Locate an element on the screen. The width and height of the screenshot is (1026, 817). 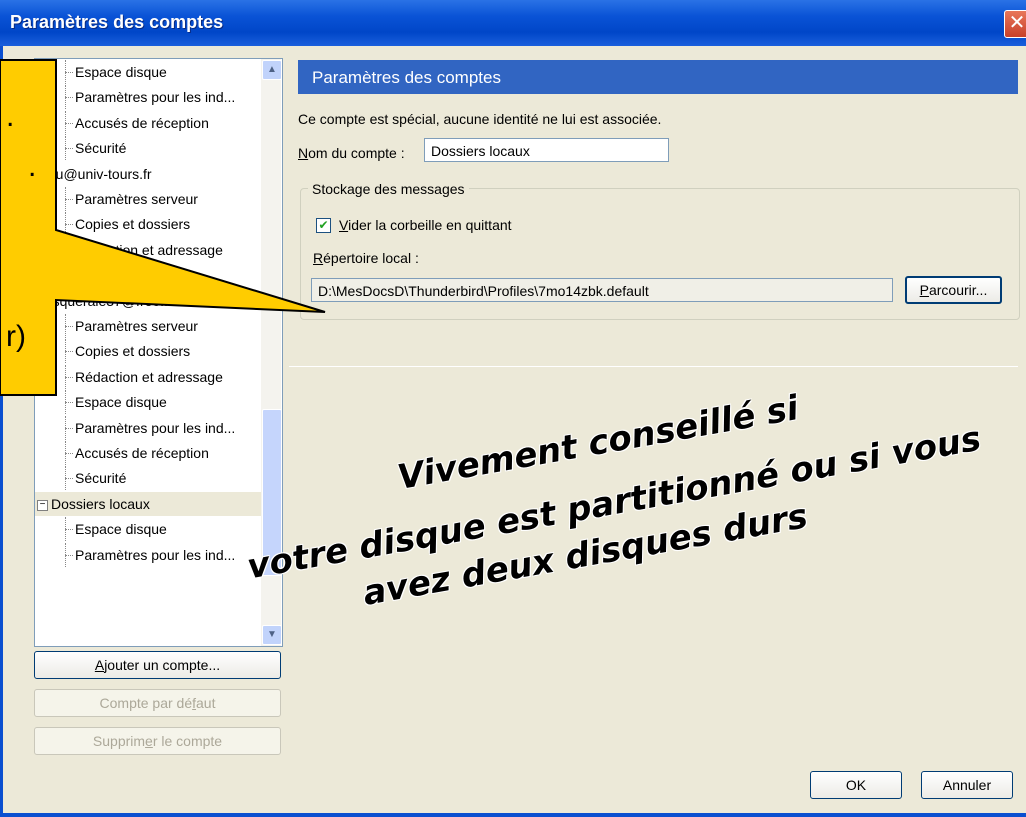
account-name-label: Nom du compte : is located at coordinates (351, 153).